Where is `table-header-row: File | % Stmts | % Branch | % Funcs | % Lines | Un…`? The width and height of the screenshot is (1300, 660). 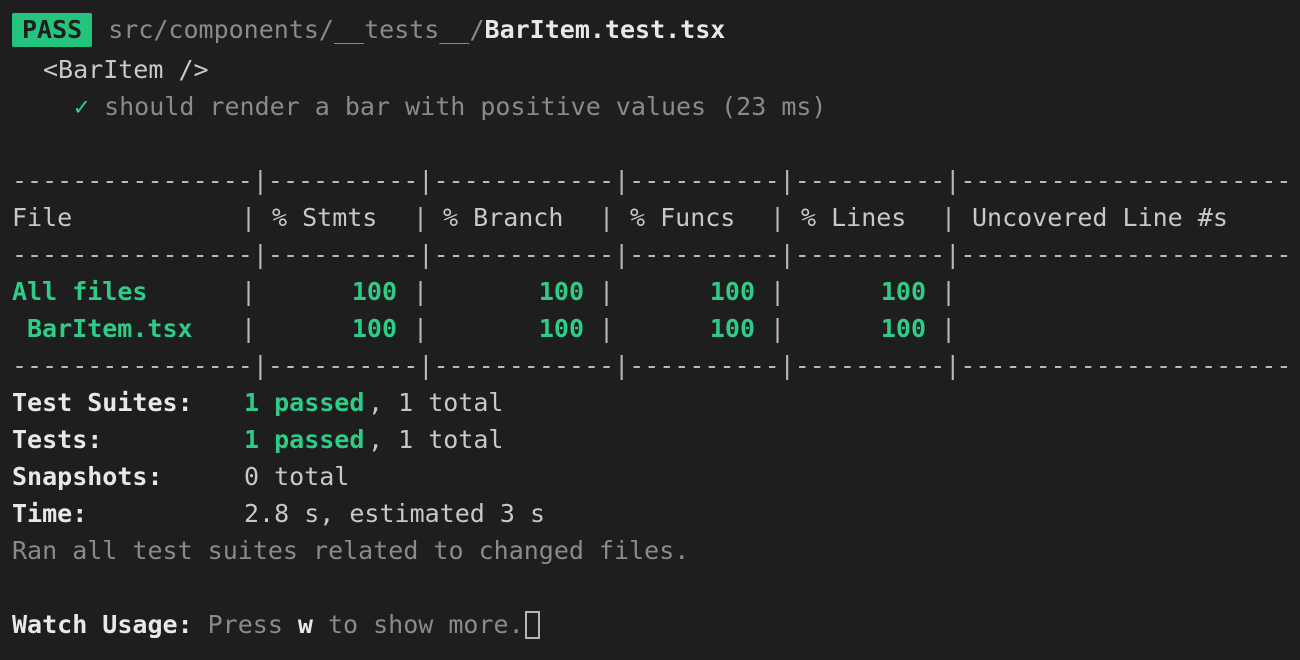 table-header-row: File | % Stmts | % Branch | % Funcs | % Lines | Un… is located at coordinates (620, 217).